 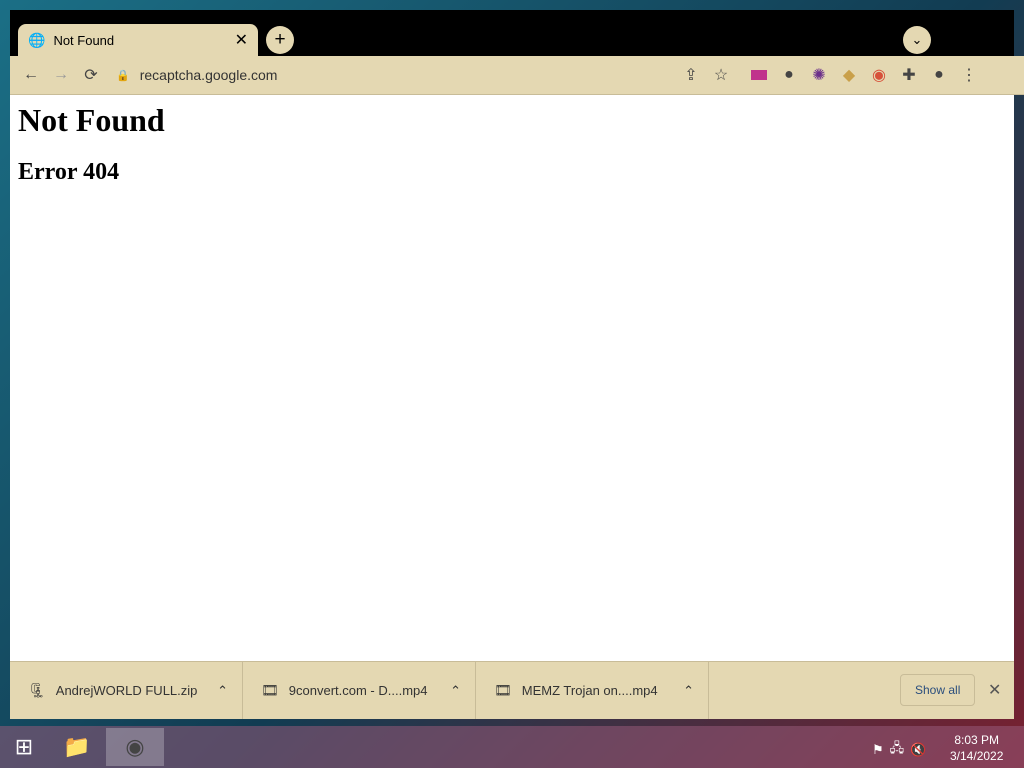 I want to click on menu-kebab-icon: ⋮, so click(x=969, y=75).